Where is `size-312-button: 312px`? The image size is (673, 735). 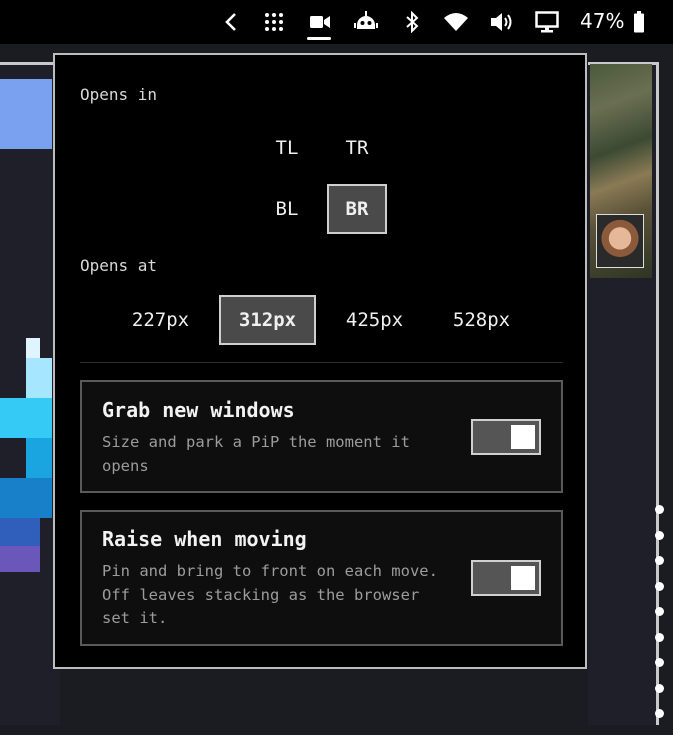 size-312-button: 312px is located at coordinates (267, 320).